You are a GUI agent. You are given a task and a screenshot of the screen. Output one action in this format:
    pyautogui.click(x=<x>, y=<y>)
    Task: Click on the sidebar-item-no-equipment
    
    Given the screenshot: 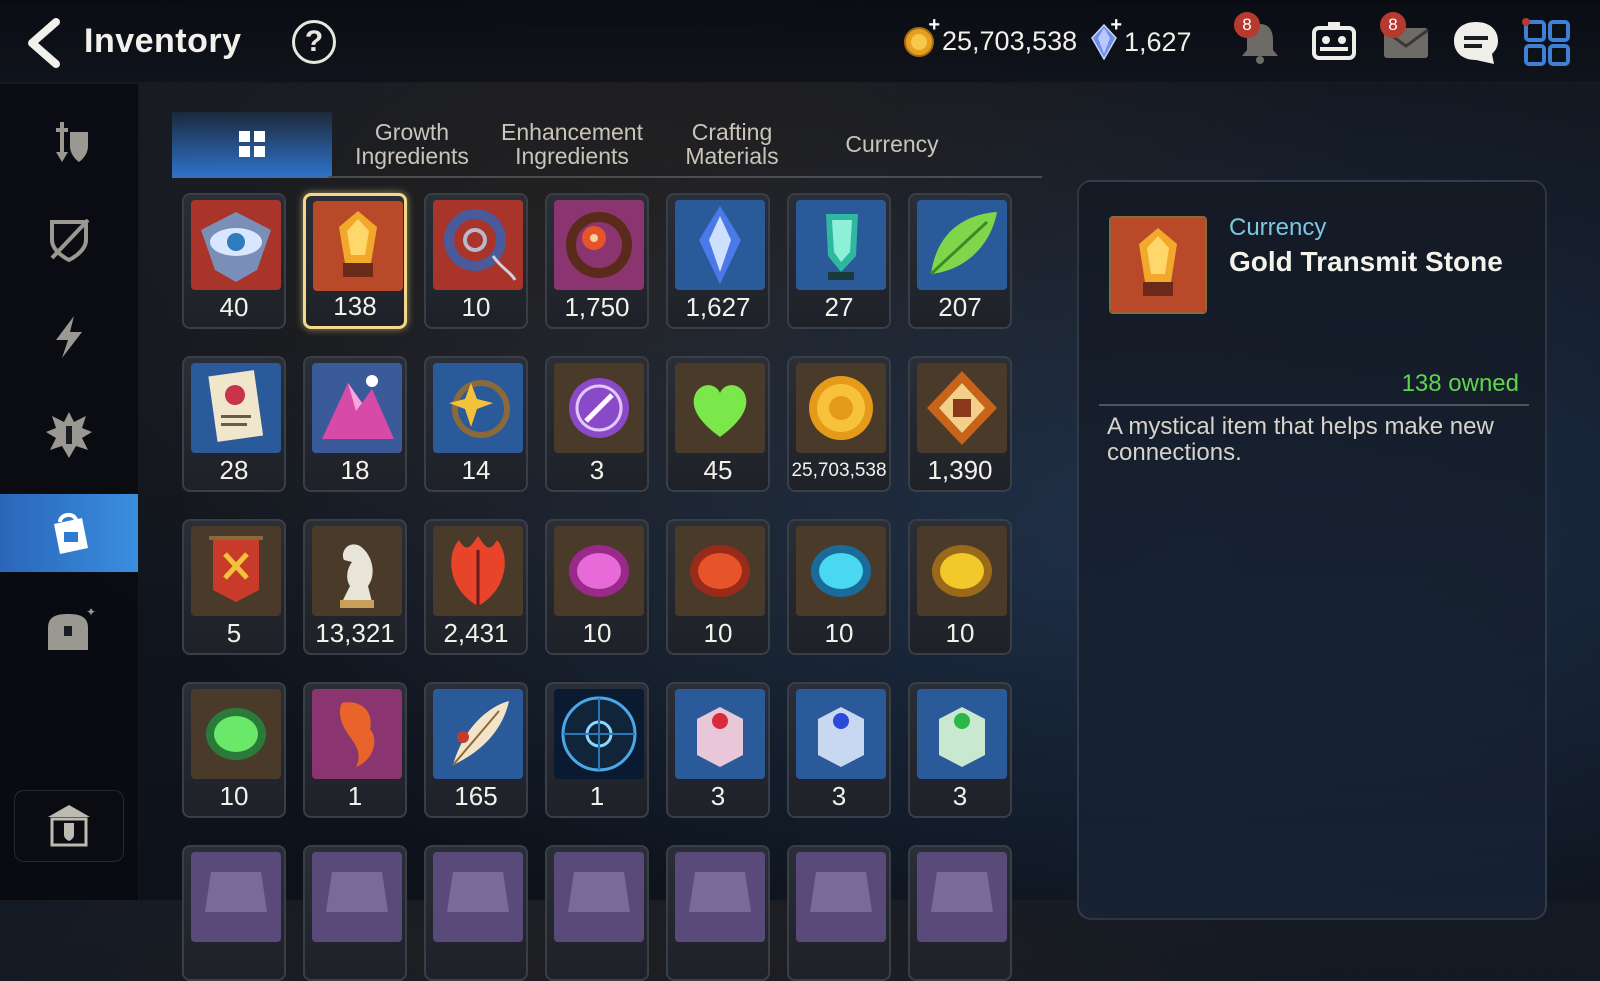 What is the action you would take?
    pyautogui.click(x=69, y=239)
    